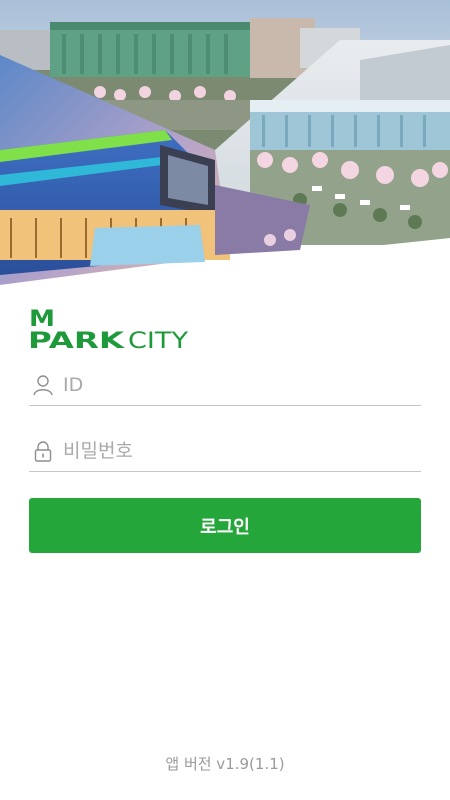 The image size is (450, 800). What do you see at coordinates (225, 525) in the screenshot?
I see `login-button: 로그인` at bounding box center [225, 525].